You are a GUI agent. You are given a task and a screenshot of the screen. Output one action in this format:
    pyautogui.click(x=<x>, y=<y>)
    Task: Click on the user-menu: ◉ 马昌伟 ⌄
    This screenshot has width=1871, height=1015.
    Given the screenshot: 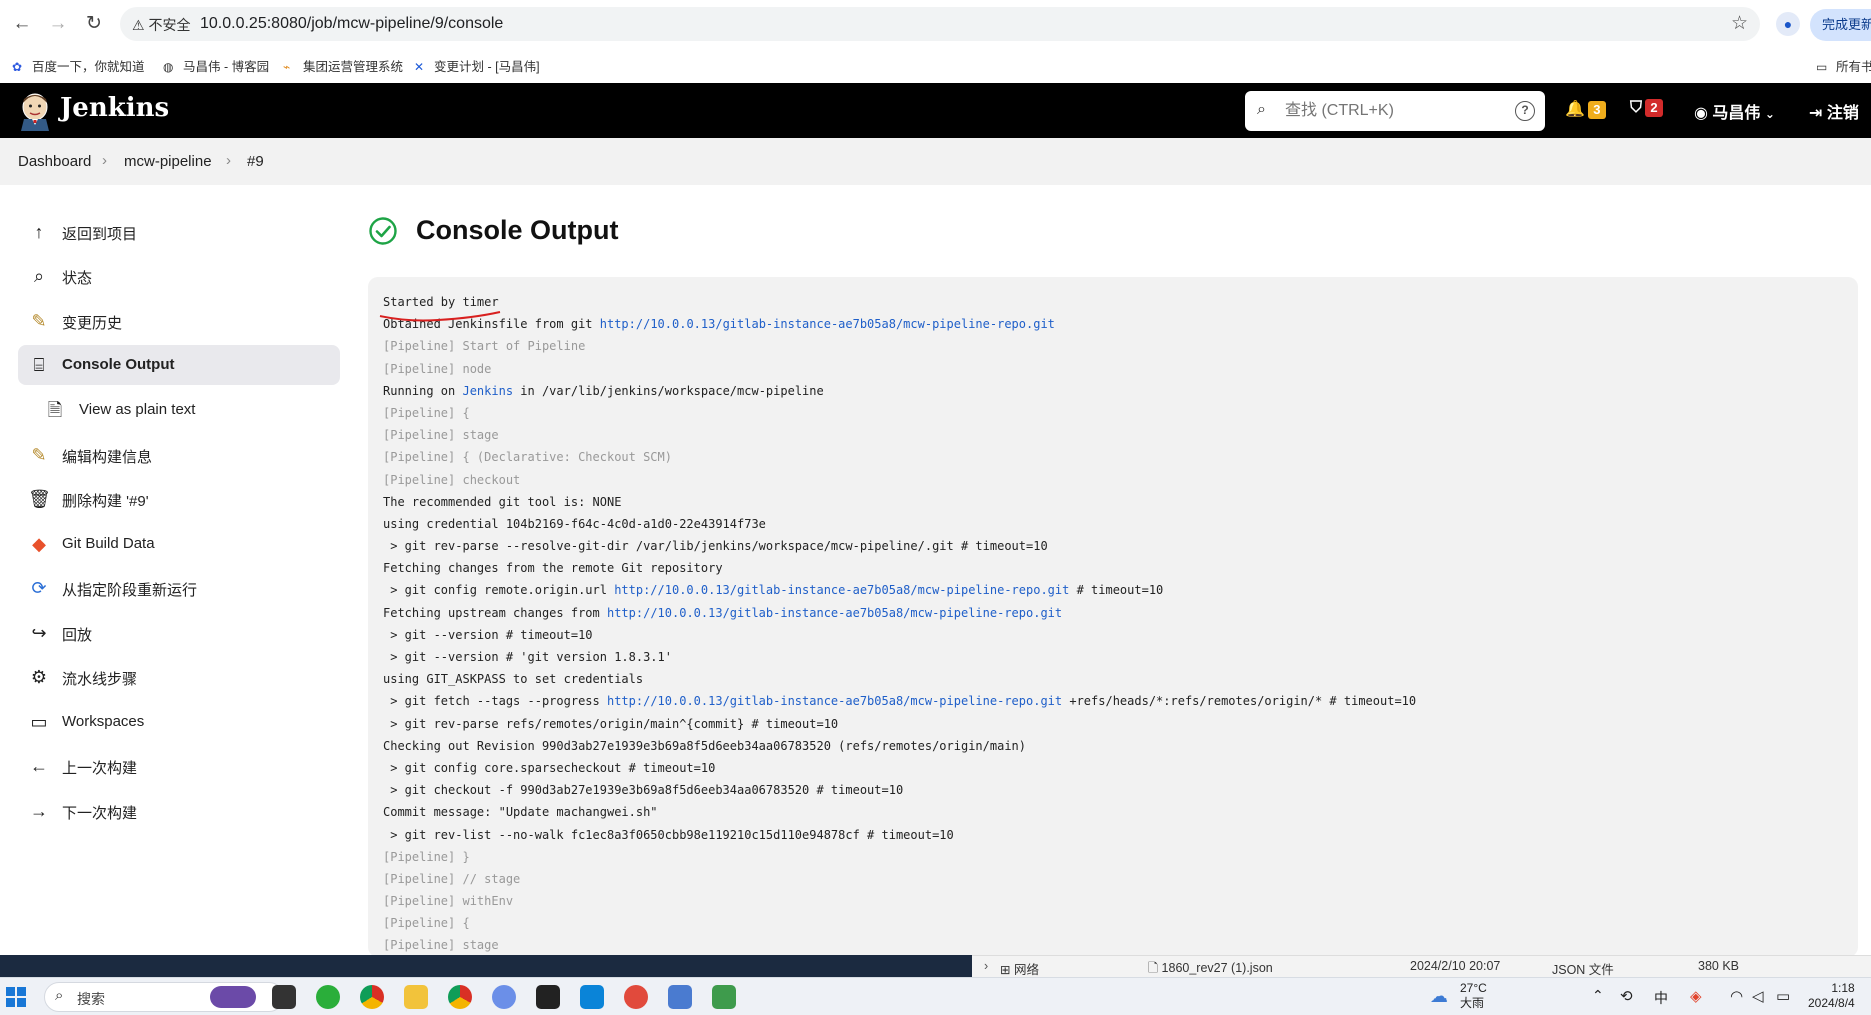 What is the action you would take?
    pyautogui.click(x=1734, y=111)
    